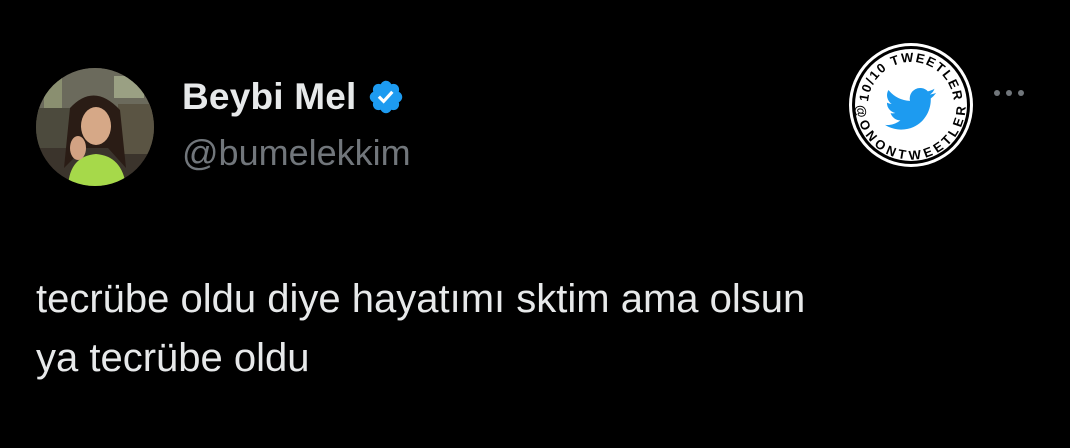 Image resolution: width=1070 pixels, height=448 pixels. I want to click on verified-badge-icon, so click(386, 97).